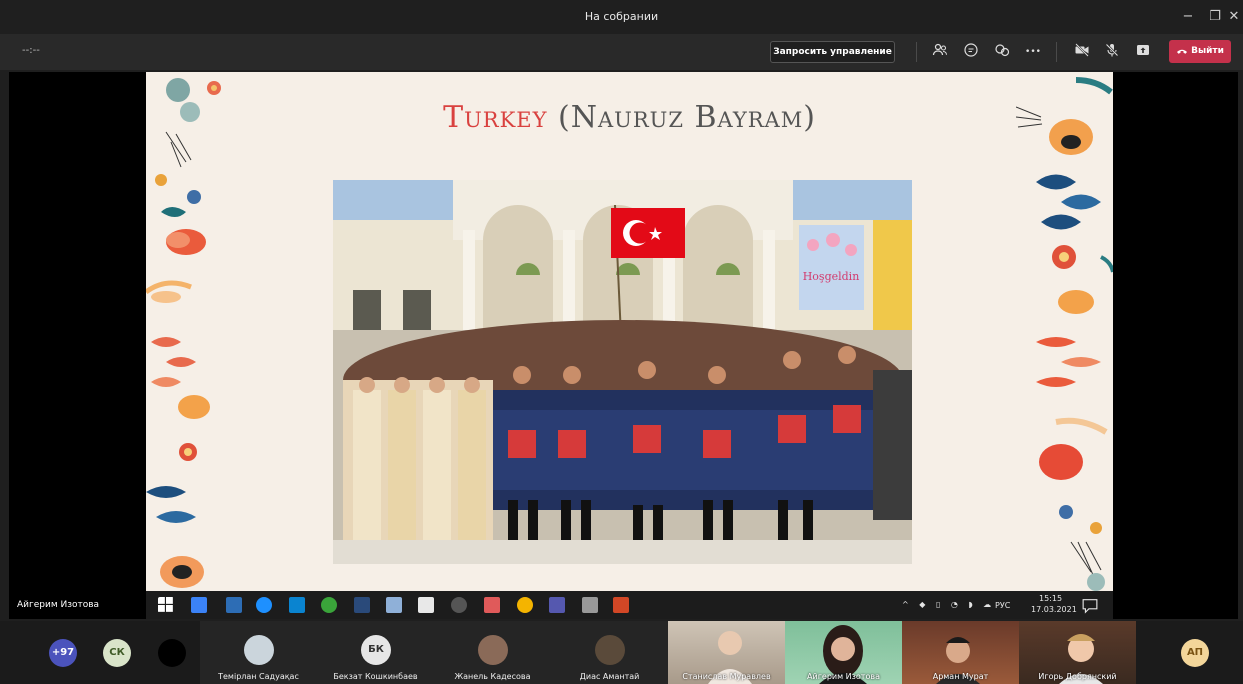 The width and height of the screenshot is (1243, 684). I want to click on more-icon: •••, so click(1033, 52).